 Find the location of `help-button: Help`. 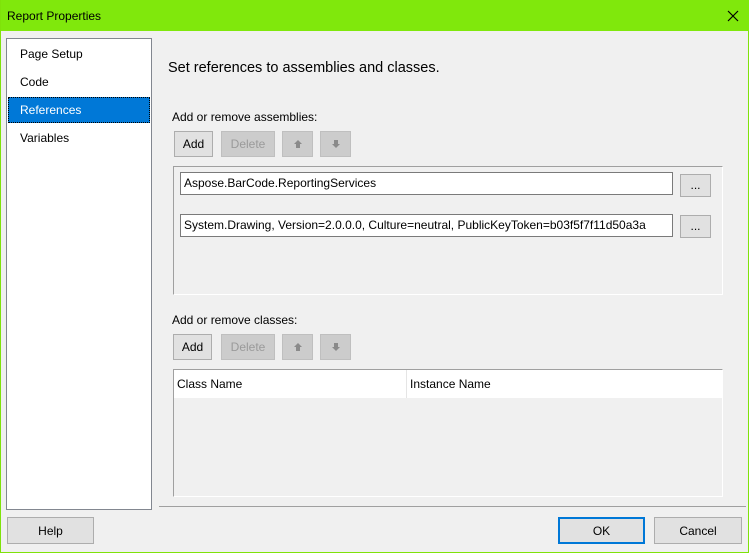

help-button: Help is located at coordinates (50, 530).